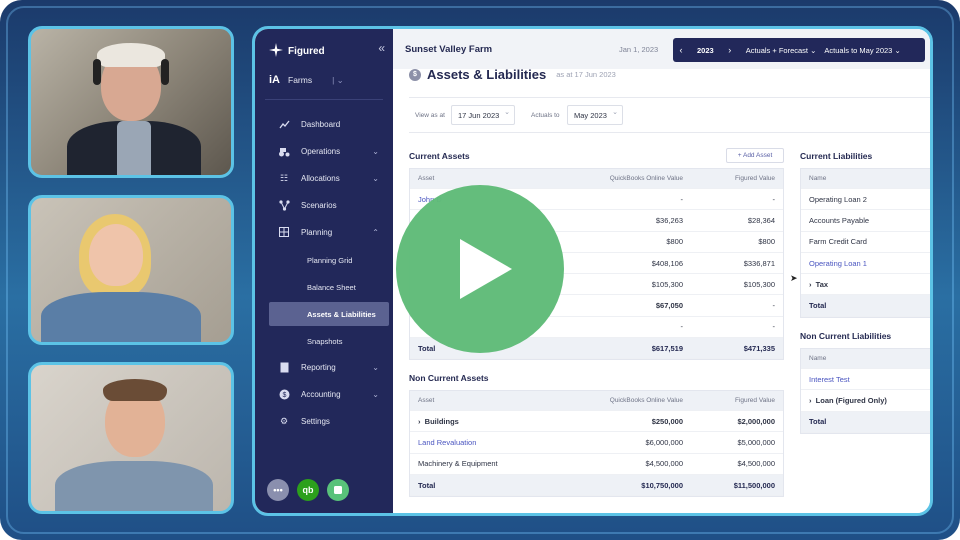  What do you see at coordinates (836, 156) in the screenshot?
I see `current-liabilities-title: Current Liabilities` at bounding box center [836, 156].